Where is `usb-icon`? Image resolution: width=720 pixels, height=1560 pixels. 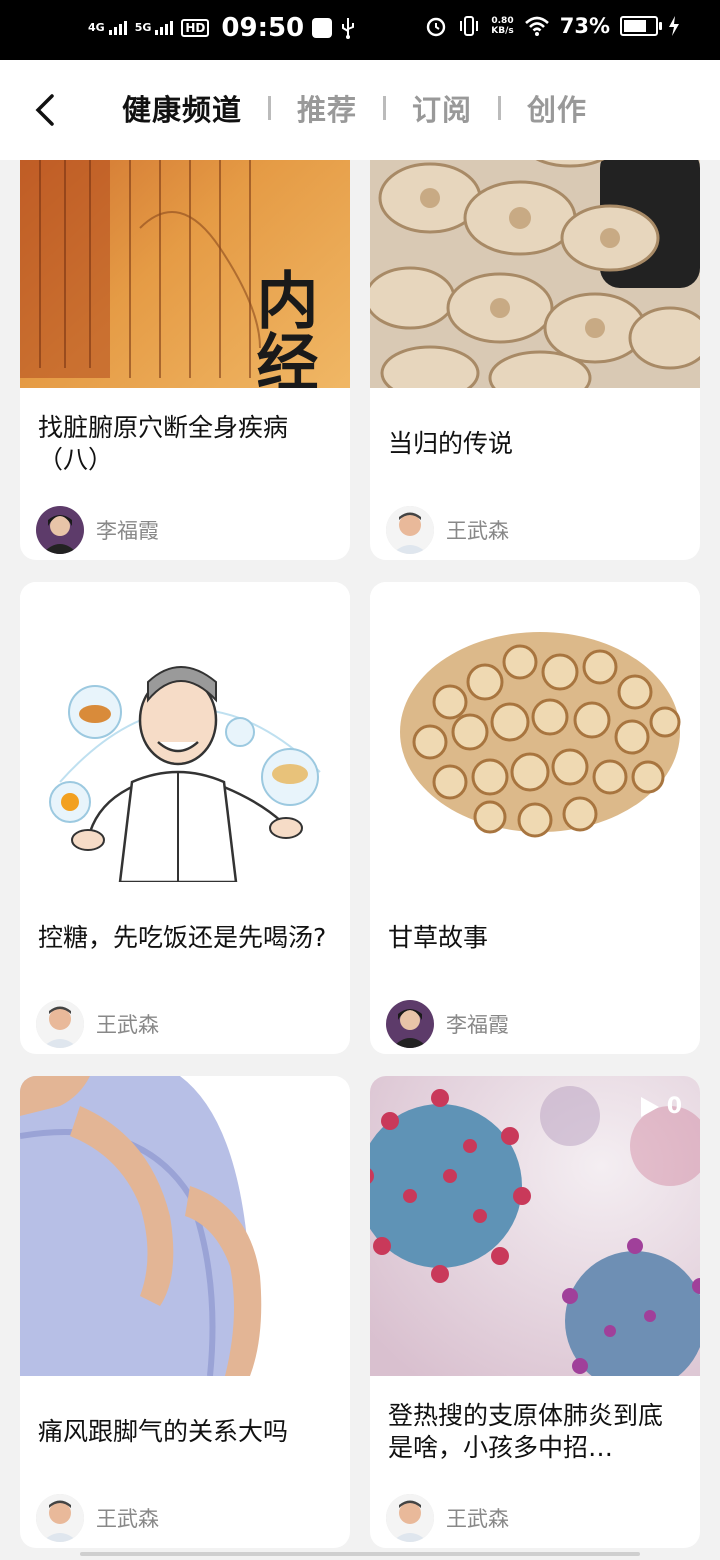
usb-icon is located at coordinates (348, 28).